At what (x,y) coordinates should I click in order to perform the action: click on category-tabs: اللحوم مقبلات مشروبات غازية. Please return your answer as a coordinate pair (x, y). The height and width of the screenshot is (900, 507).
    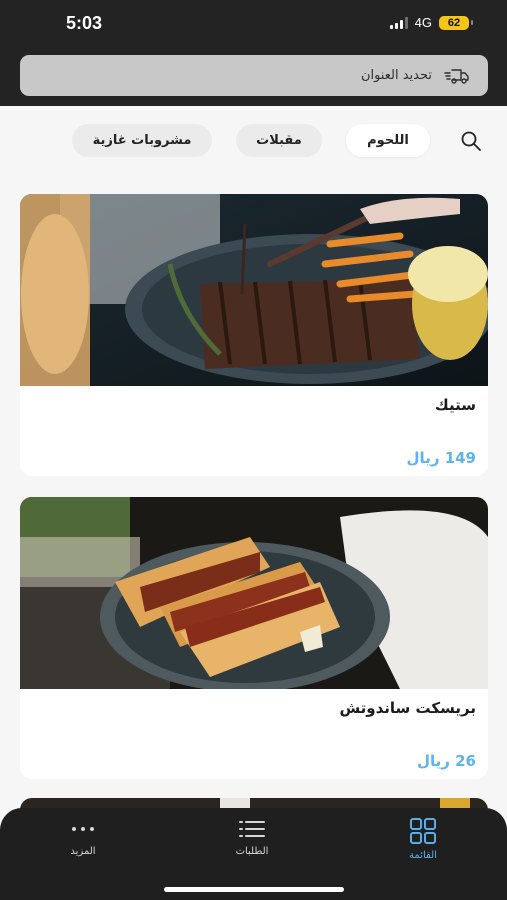
    Looking at the image, I should click on (253, 141).